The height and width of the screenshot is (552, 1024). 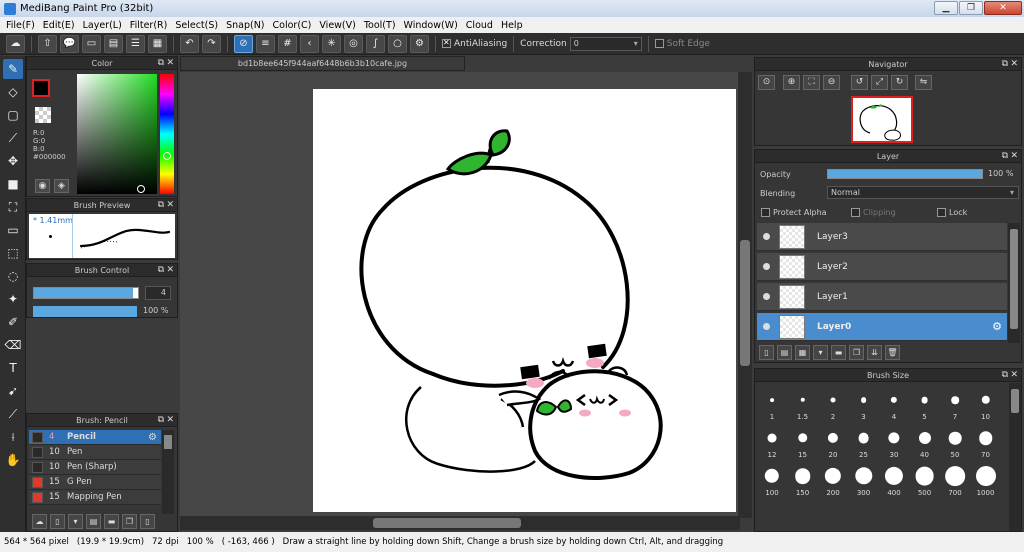 What do you see at coordinates (13, 322) in the screenshot?
I see `select-pen-tool-icon: ✐` at bounding box center [13, 322].